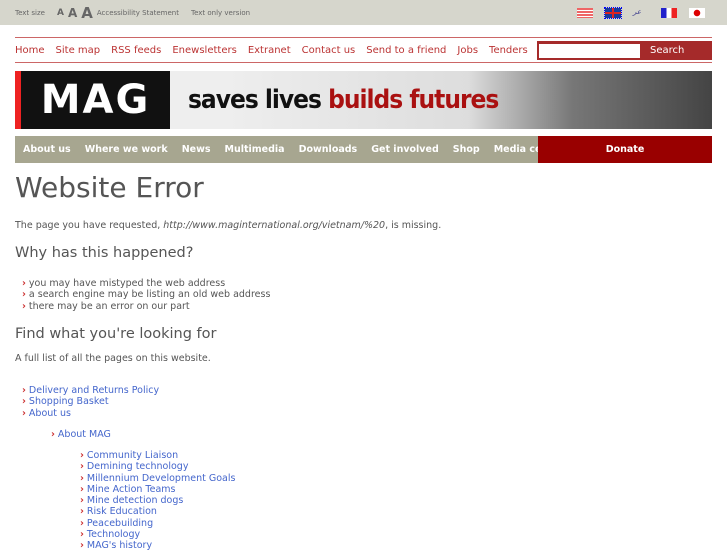  I want to click on search-box: Search, so click(624, 50).